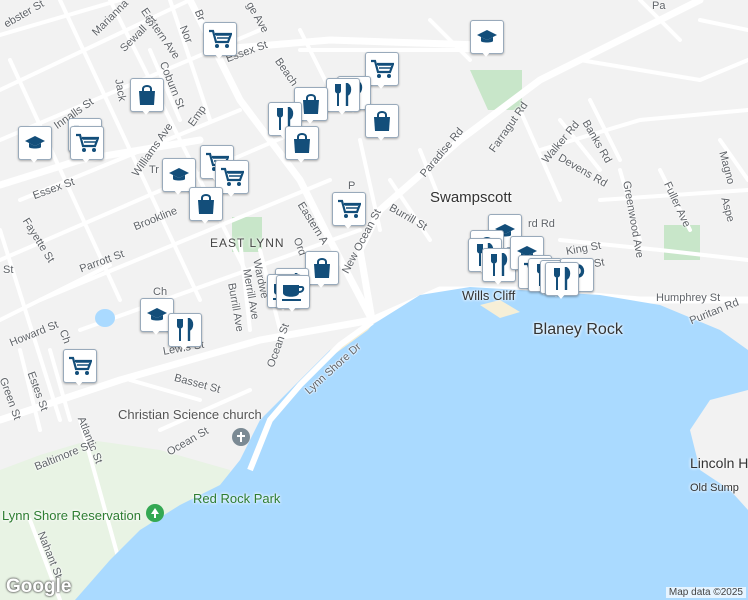 The height and width of the screenshot is (600, 748). What do you see at coordinates (719, 463) in the screenshot?
I see `place-lincoln-house: Lincoln House P` at bounding box center [719, 463].